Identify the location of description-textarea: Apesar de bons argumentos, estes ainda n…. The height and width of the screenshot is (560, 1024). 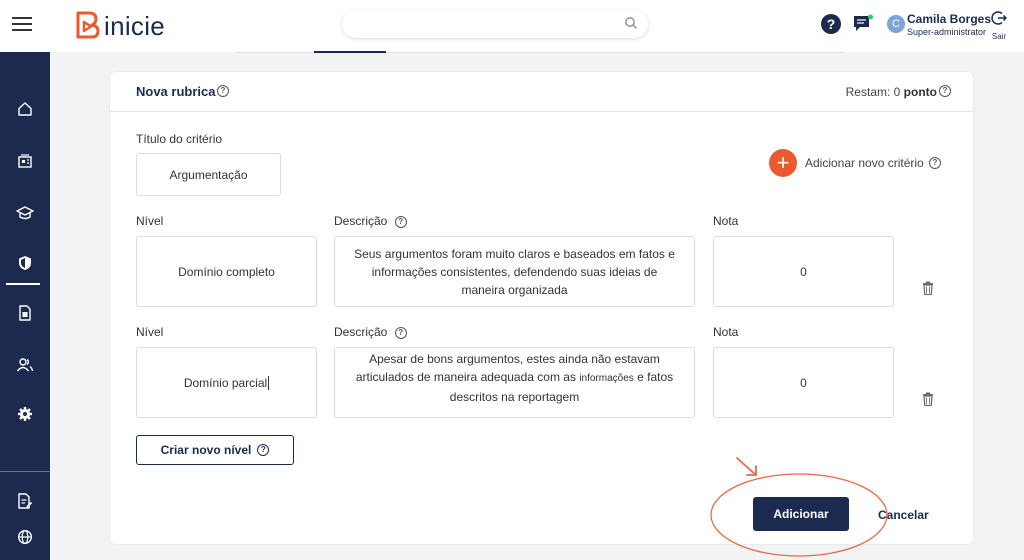
(514, 382).